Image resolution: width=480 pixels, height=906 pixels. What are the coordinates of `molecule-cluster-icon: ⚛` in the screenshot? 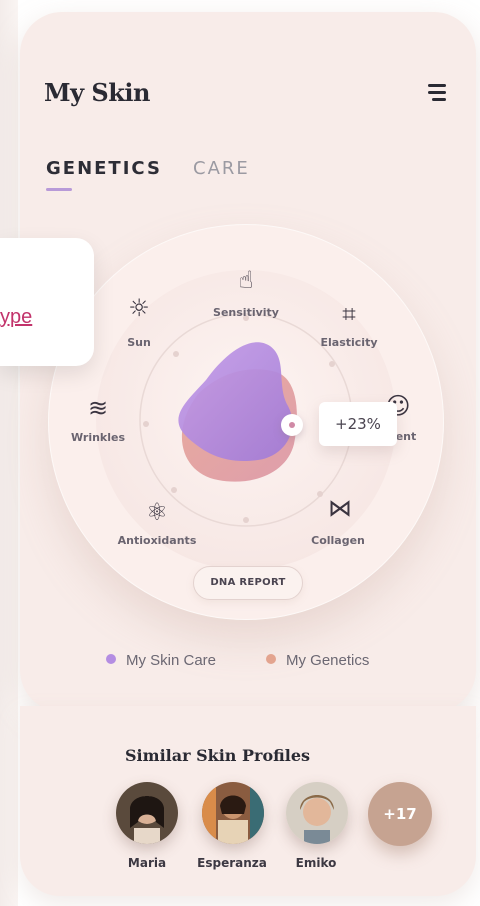 It's located at (157, 512).